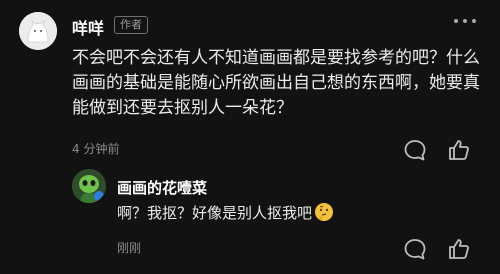  I want to click on thinking-face-icon, so click(324, 212).